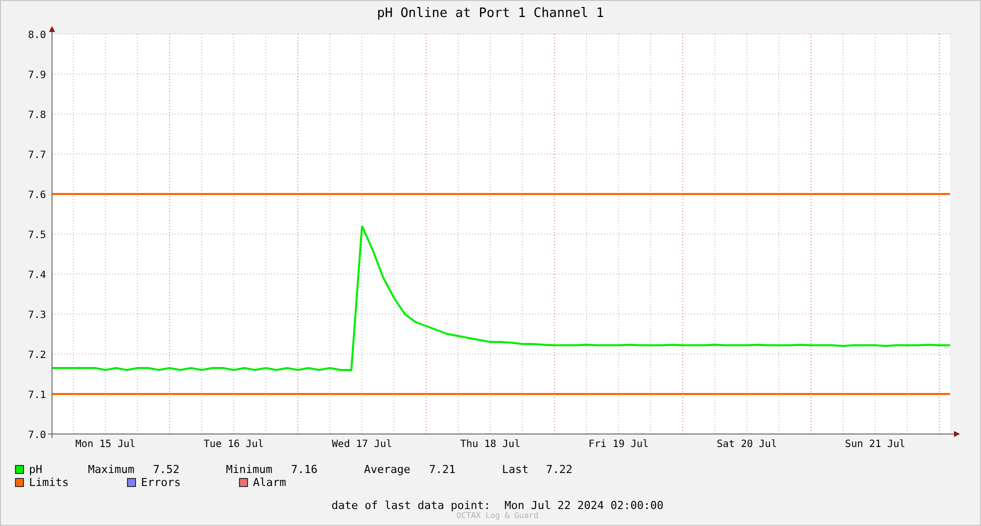 This screenshot has width=981, height=526. What do you see at coordinates (490, 13) in the screenshot?
I see `chart-title: pH Online at Port 1 Channel 1` at bounding box center [490, 13].